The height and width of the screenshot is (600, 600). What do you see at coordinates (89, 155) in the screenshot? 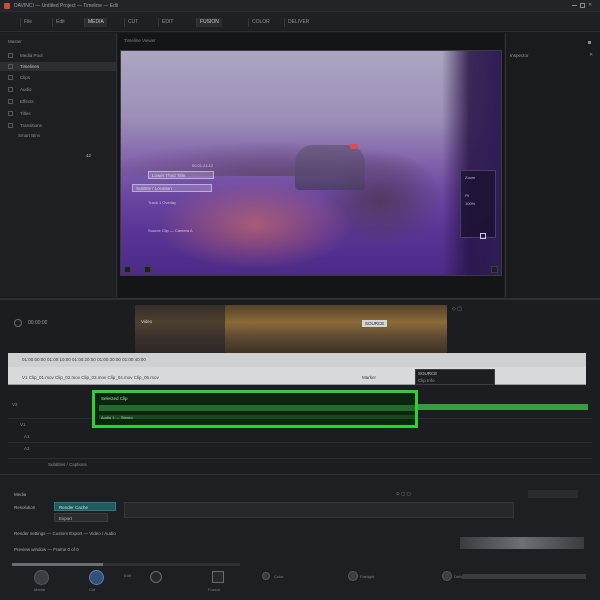
I see `clip-count: 42` at bounding box center [89, 155].